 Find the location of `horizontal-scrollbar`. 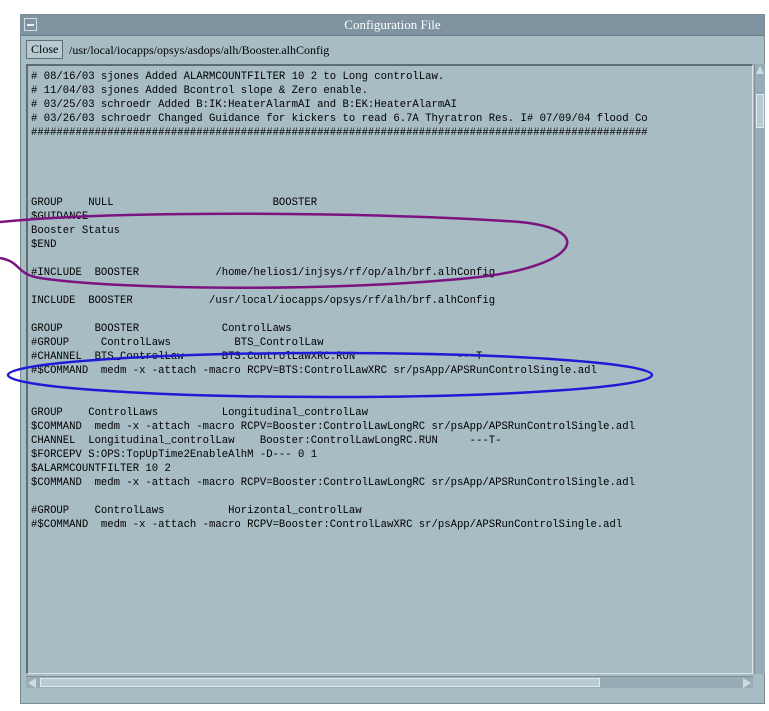

horizontal-scrollbar is located at coordinates (389, 682).